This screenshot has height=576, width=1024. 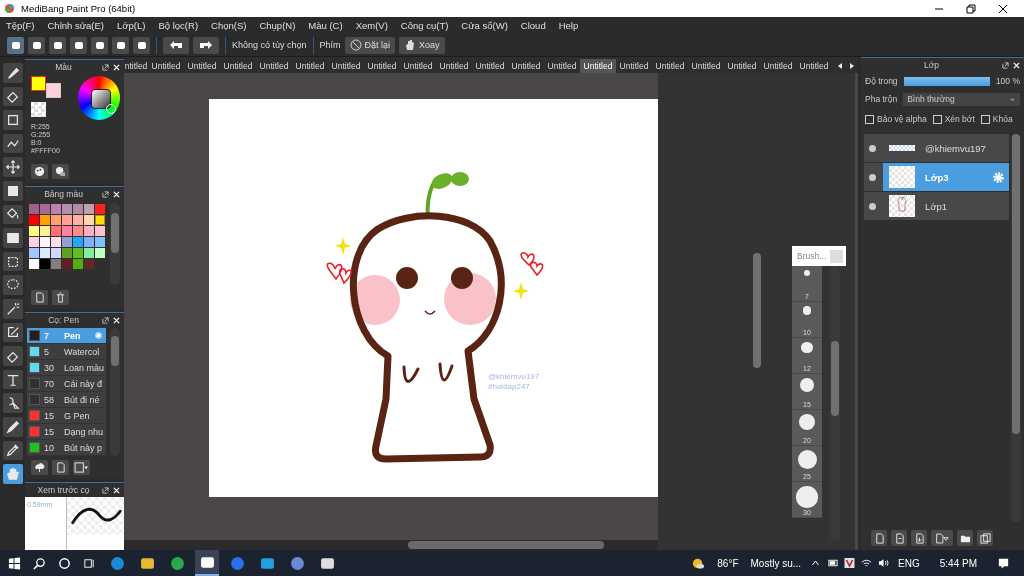 I want to click on redo-button, so click(x=206, y=45).